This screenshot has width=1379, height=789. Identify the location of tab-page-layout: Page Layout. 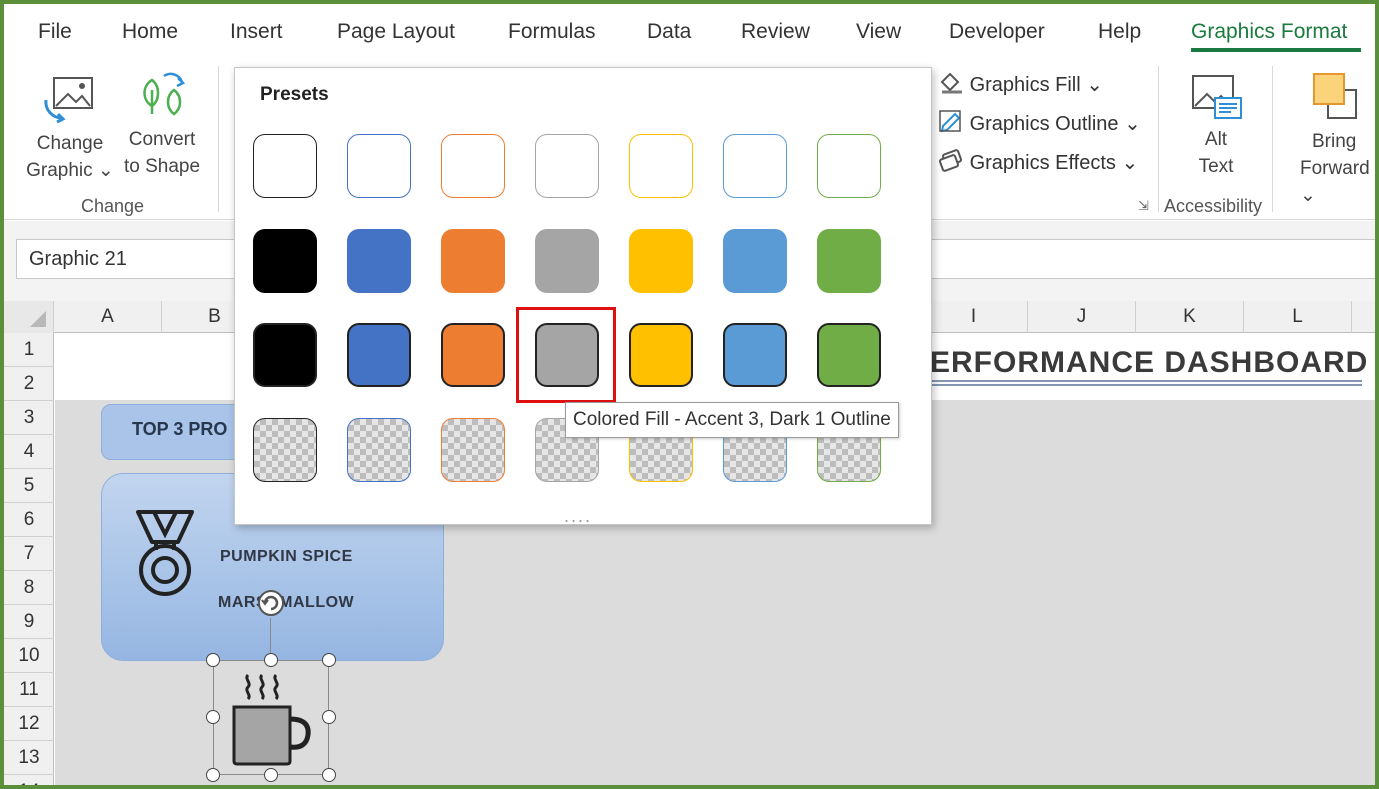
(396, 32).